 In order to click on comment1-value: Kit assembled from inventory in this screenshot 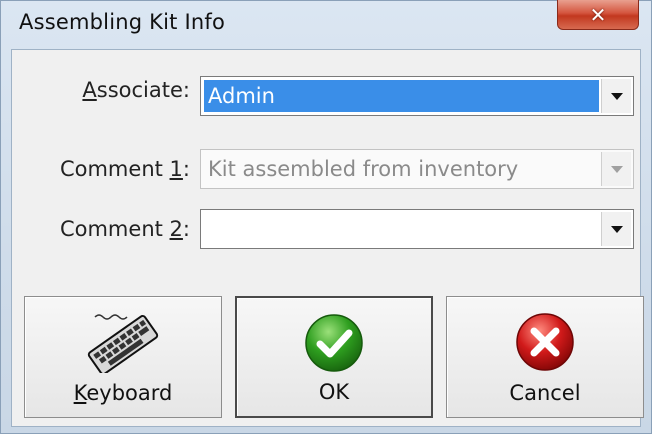, I will do `click(363, 169)`.